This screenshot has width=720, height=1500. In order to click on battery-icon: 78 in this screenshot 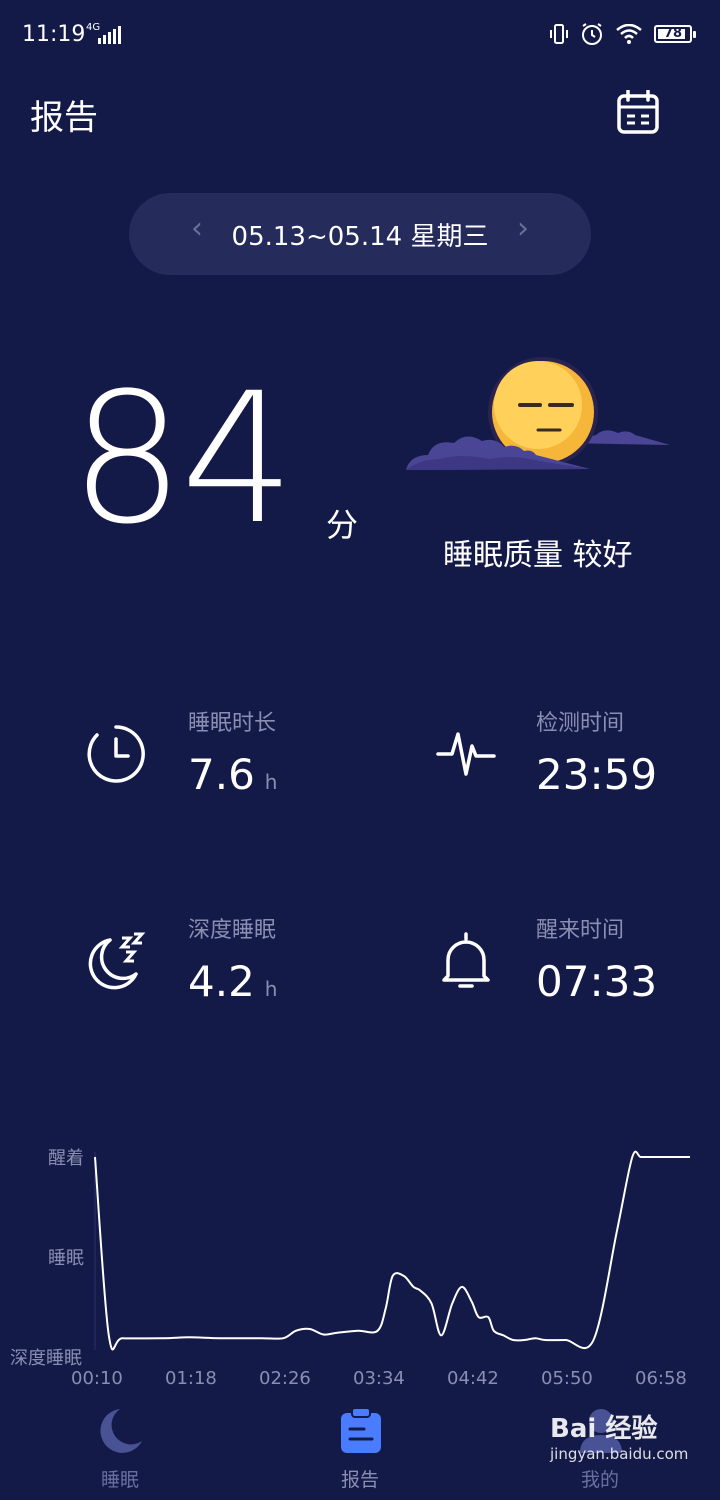, I will do `click(675, 34)`.